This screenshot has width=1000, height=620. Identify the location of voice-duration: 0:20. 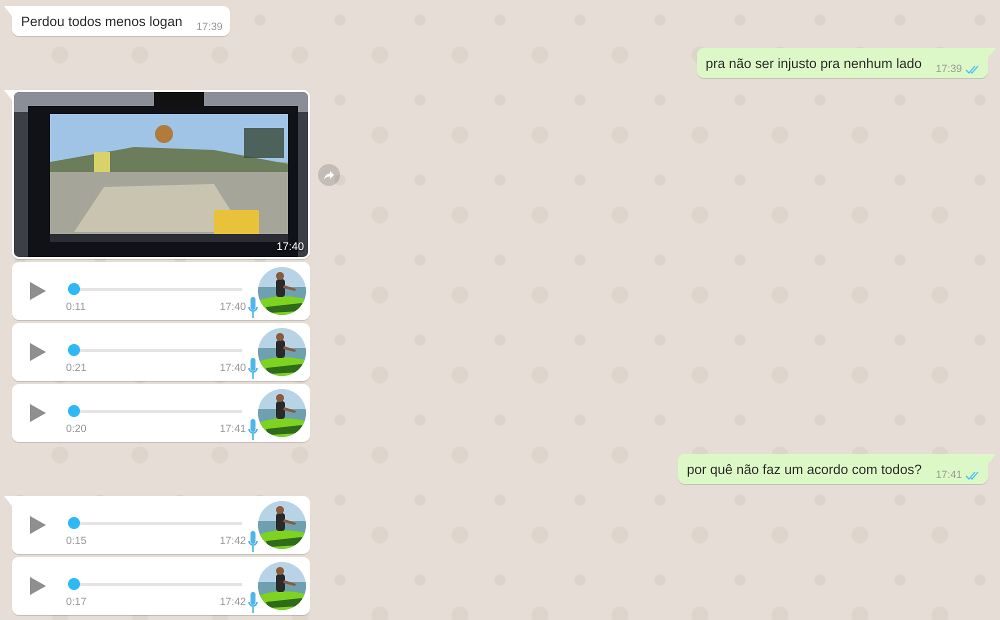
(76, 429).